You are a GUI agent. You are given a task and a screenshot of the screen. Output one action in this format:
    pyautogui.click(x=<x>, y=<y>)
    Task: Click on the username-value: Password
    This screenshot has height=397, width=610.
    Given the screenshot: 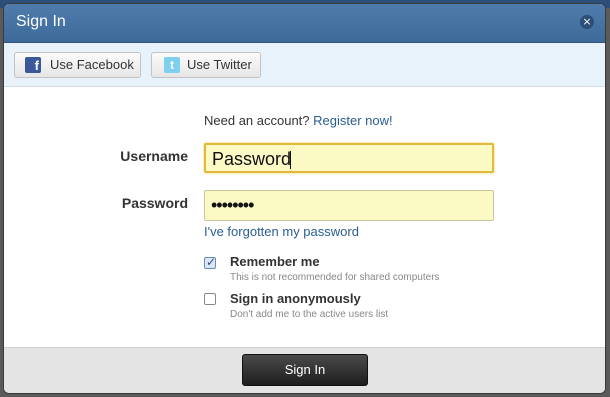 What is the action you would take?
    pyautogui.click(x=252, y=159)
    